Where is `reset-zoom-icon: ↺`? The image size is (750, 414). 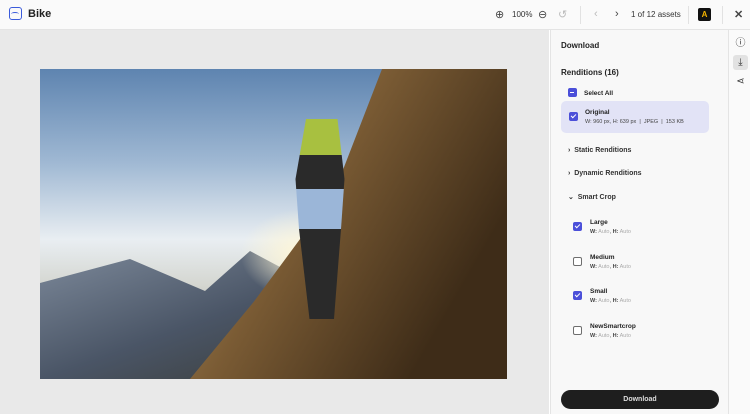 reset-zoom-icon: ↺ is located at coordinates (562, 14).